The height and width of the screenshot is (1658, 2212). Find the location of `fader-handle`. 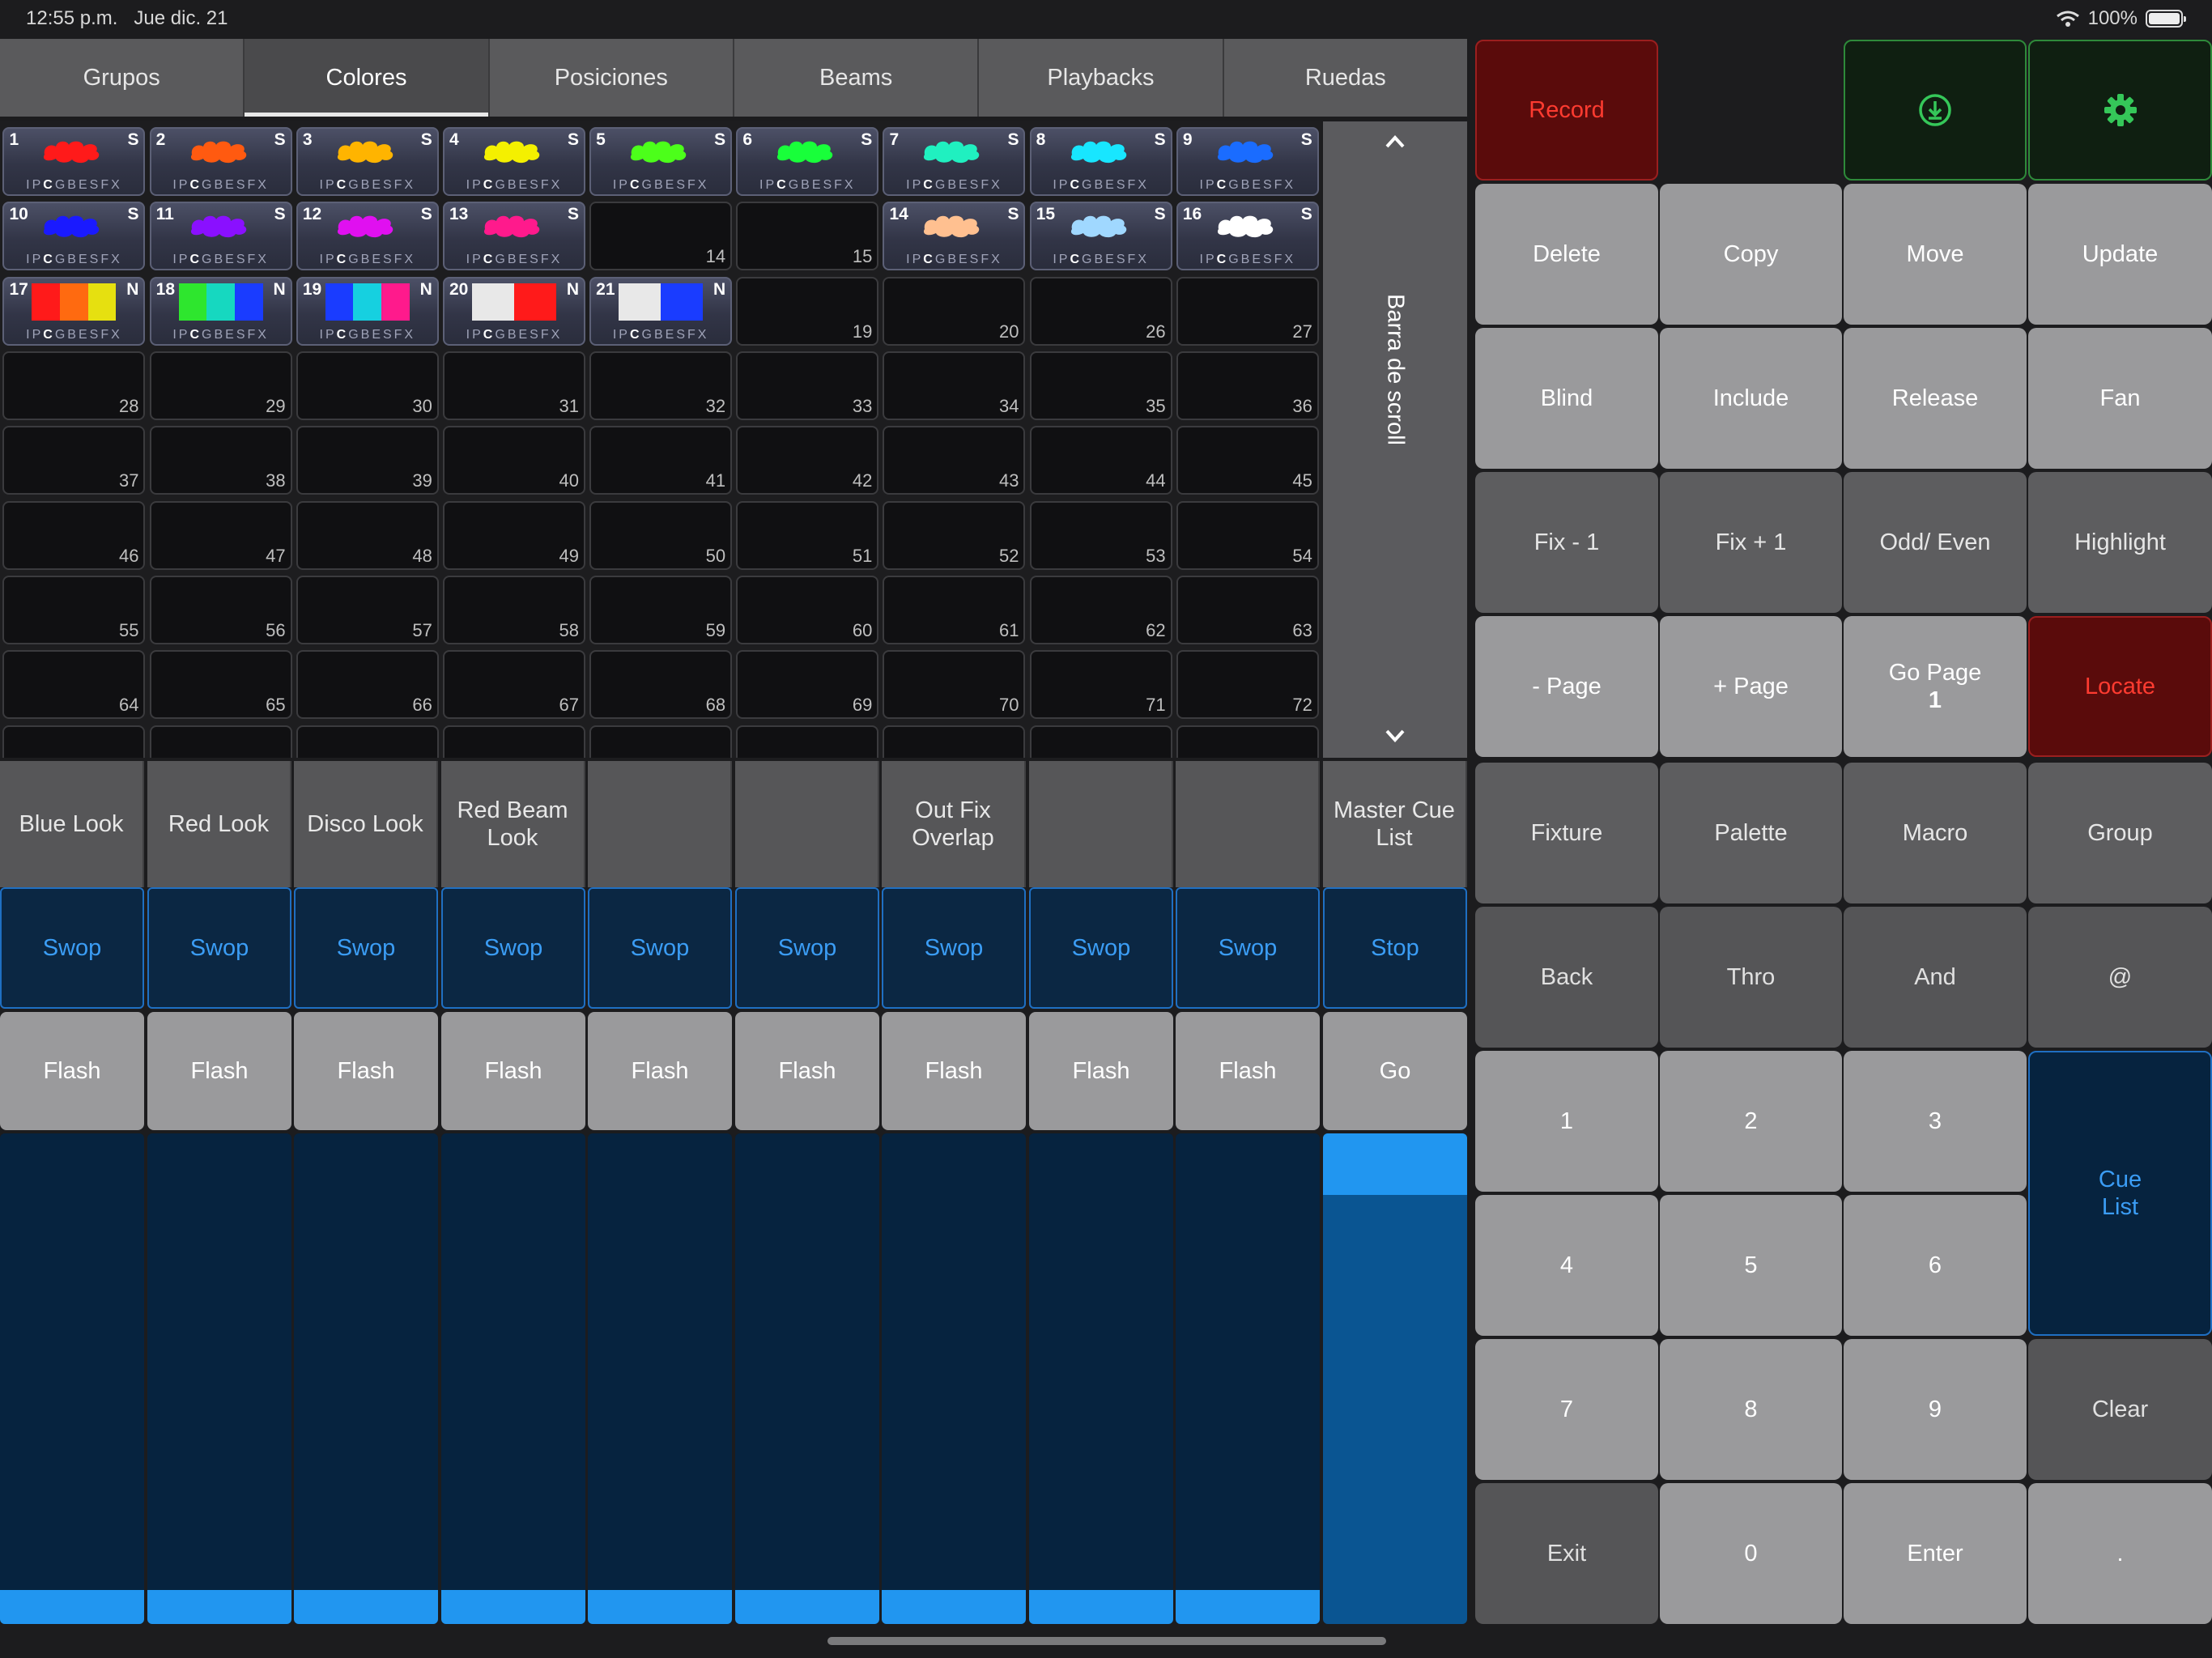

fader-handle is located at coordinates (1395, 1164).